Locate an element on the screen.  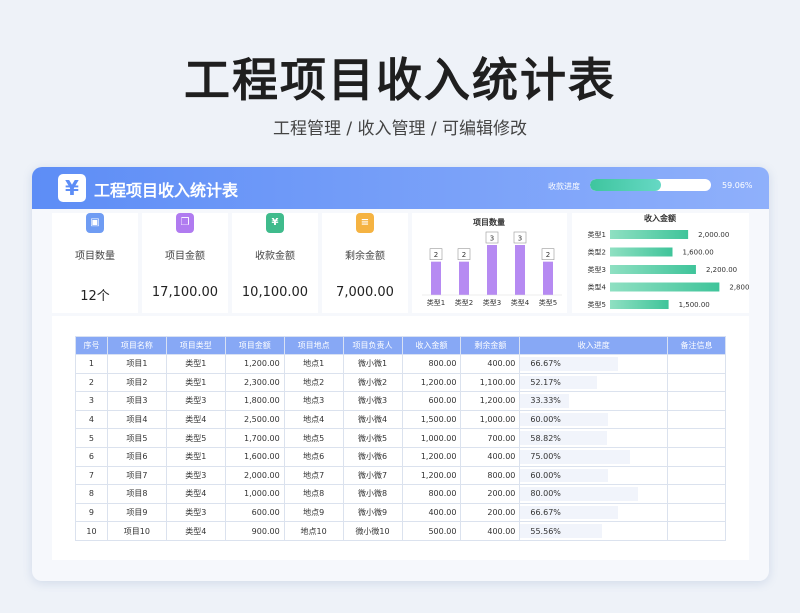
kpi-tile: ▣ 项目数量 12个 is located at coordinates (95, 263).